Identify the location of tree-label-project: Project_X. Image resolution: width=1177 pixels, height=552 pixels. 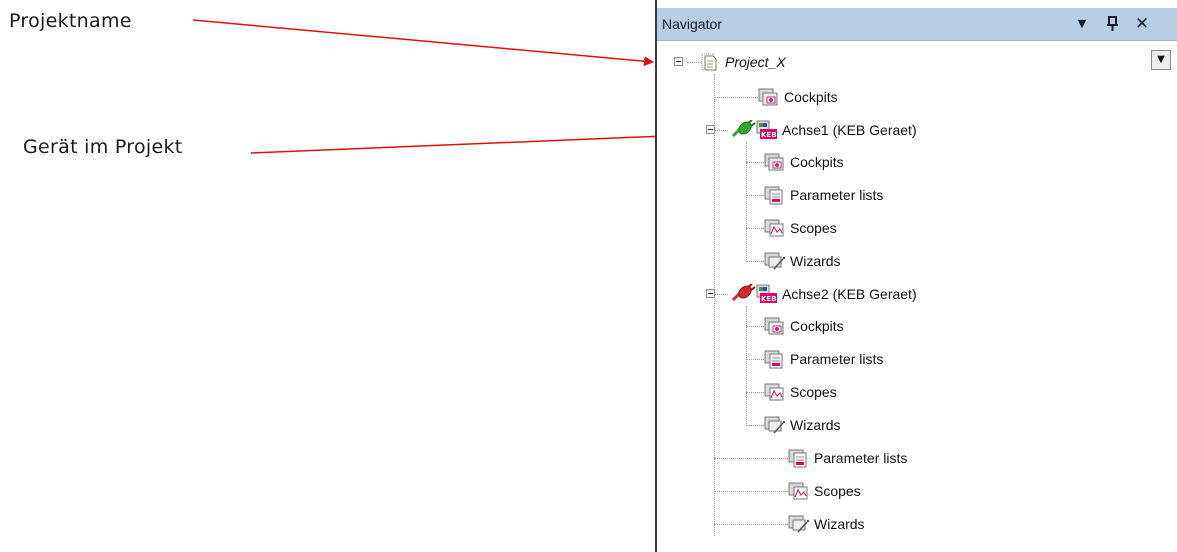
(755, 62).